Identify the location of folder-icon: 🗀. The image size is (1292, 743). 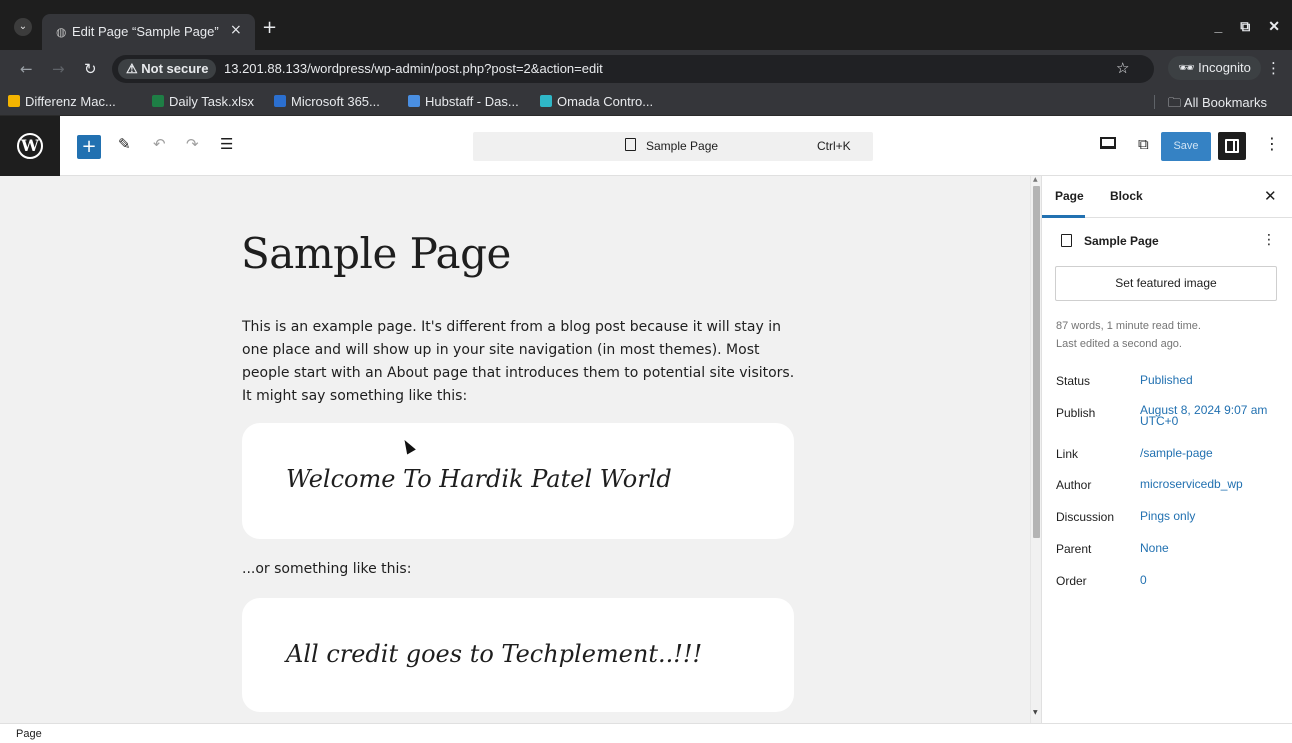
(1176, 102).